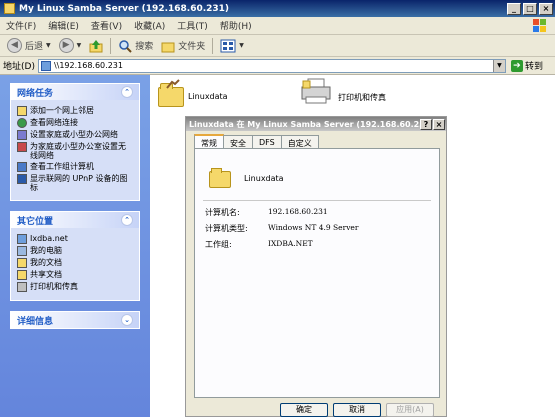 The height and width of the screenshot is (417, 555). I want to click on task-add-network-place: 添加一个网上邻居, so click(75, 111).